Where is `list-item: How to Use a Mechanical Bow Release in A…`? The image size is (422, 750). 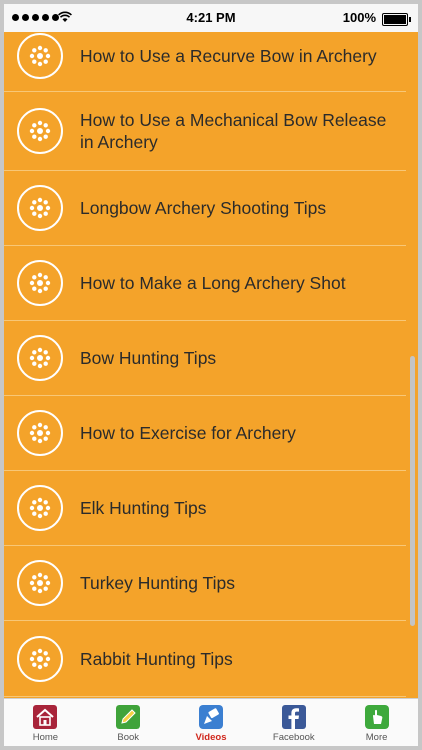
list-item: How to Use a Mechanical Bow Release in A… is located at coordinates (205, 131).